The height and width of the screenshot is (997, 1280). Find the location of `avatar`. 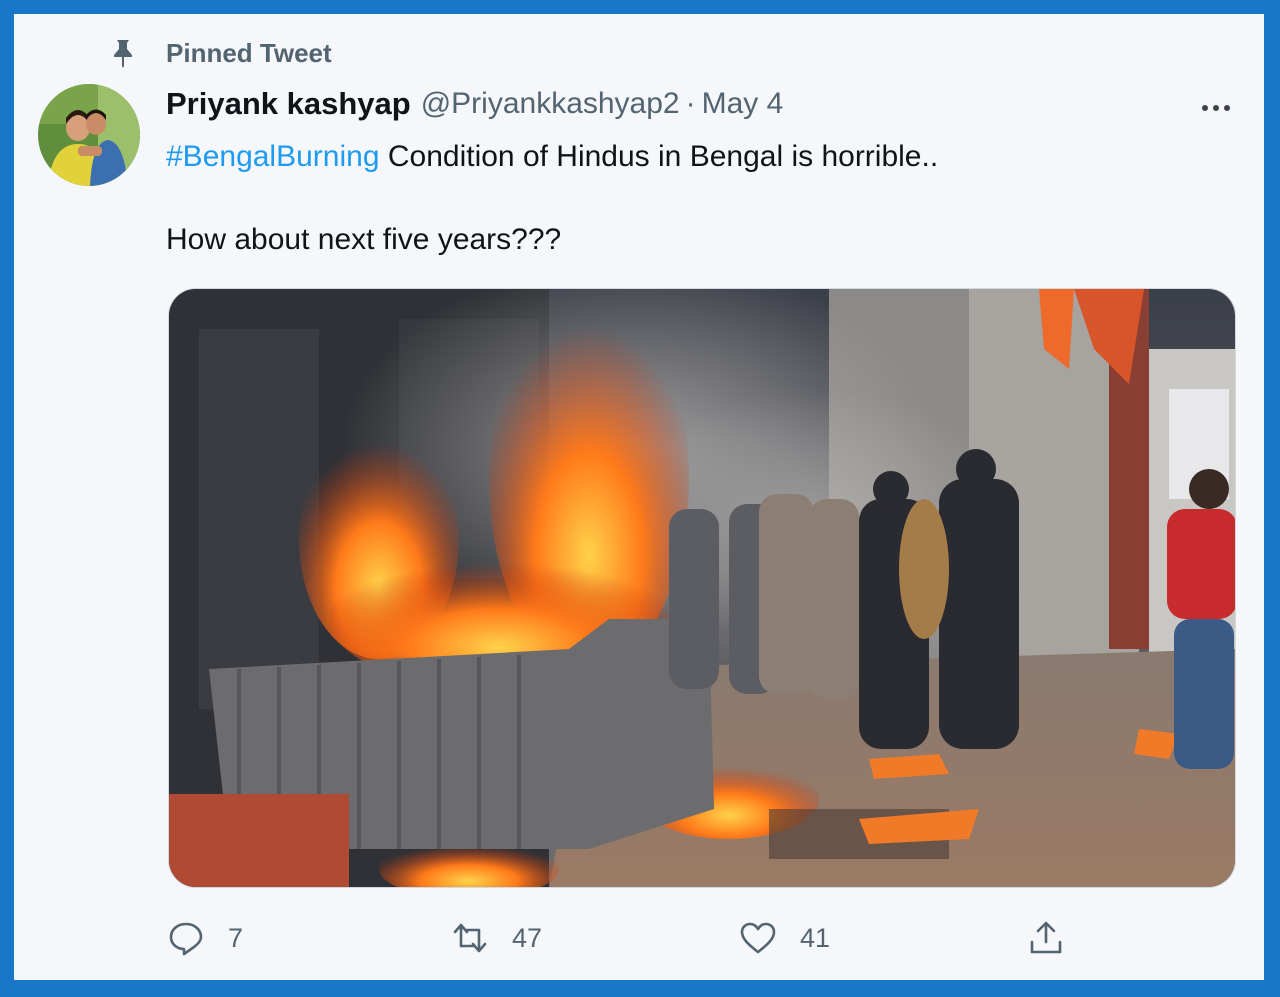

avatar is located at coordinates (89, 135).